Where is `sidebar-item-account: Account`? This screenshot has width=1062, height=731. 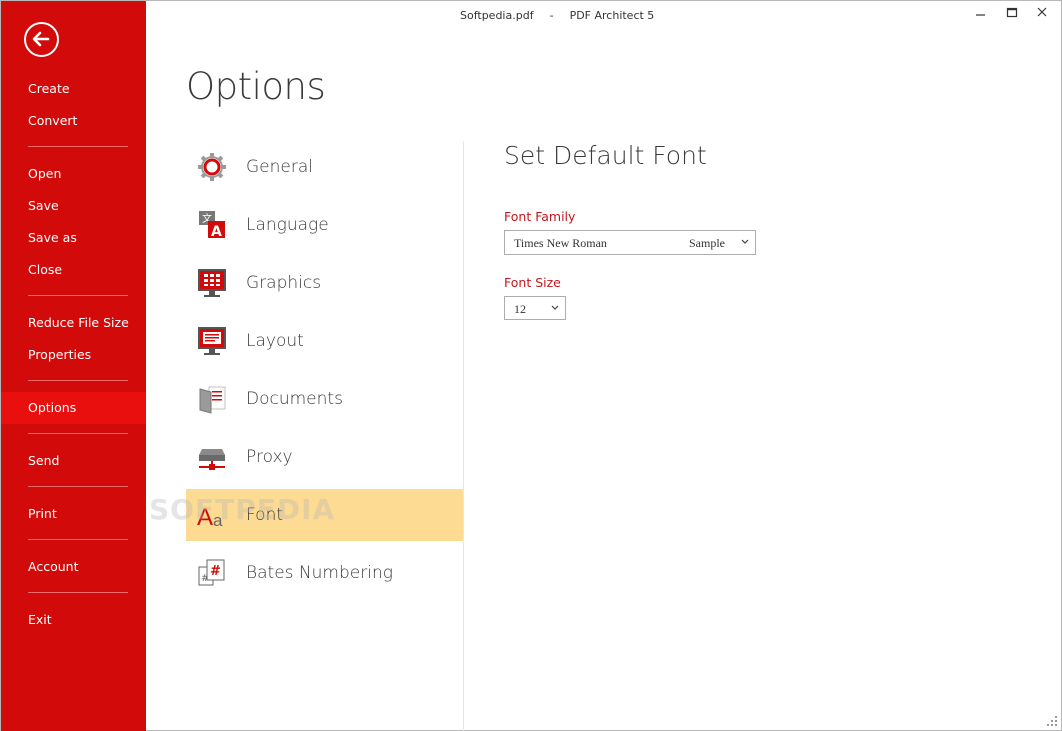
sidebar-item-account: Account is located at coordinates (73, 567).